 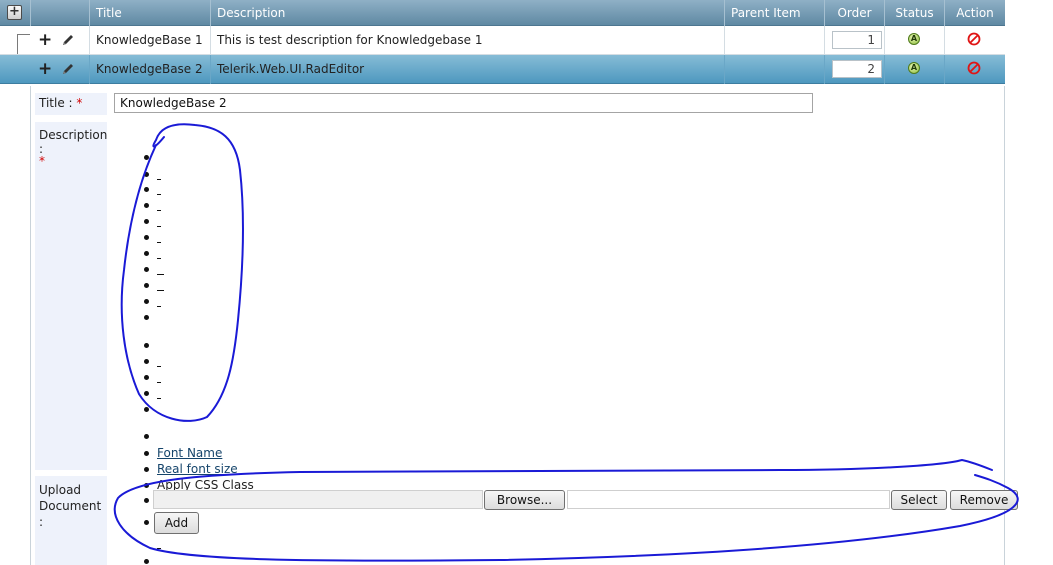 I want to click on title-input: KnowledgeBase 2, so click(x=463, y=103).